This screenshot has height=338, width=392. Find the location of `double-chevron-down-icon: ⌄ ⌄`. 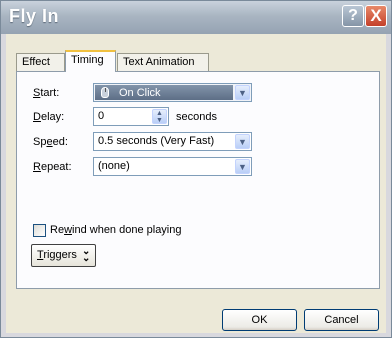

double-chevron-down-icon: ⌄ ⌄ is located at coordinates (86, 255).